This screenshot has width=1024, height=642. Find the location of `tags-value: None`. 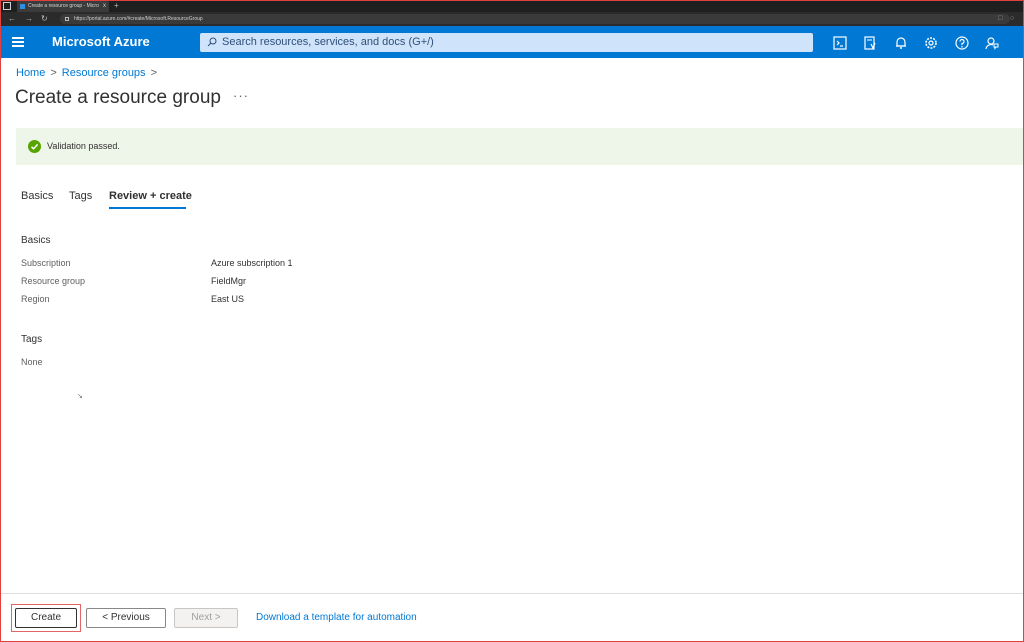

tags-value: None is located at coordinates (32, 362).